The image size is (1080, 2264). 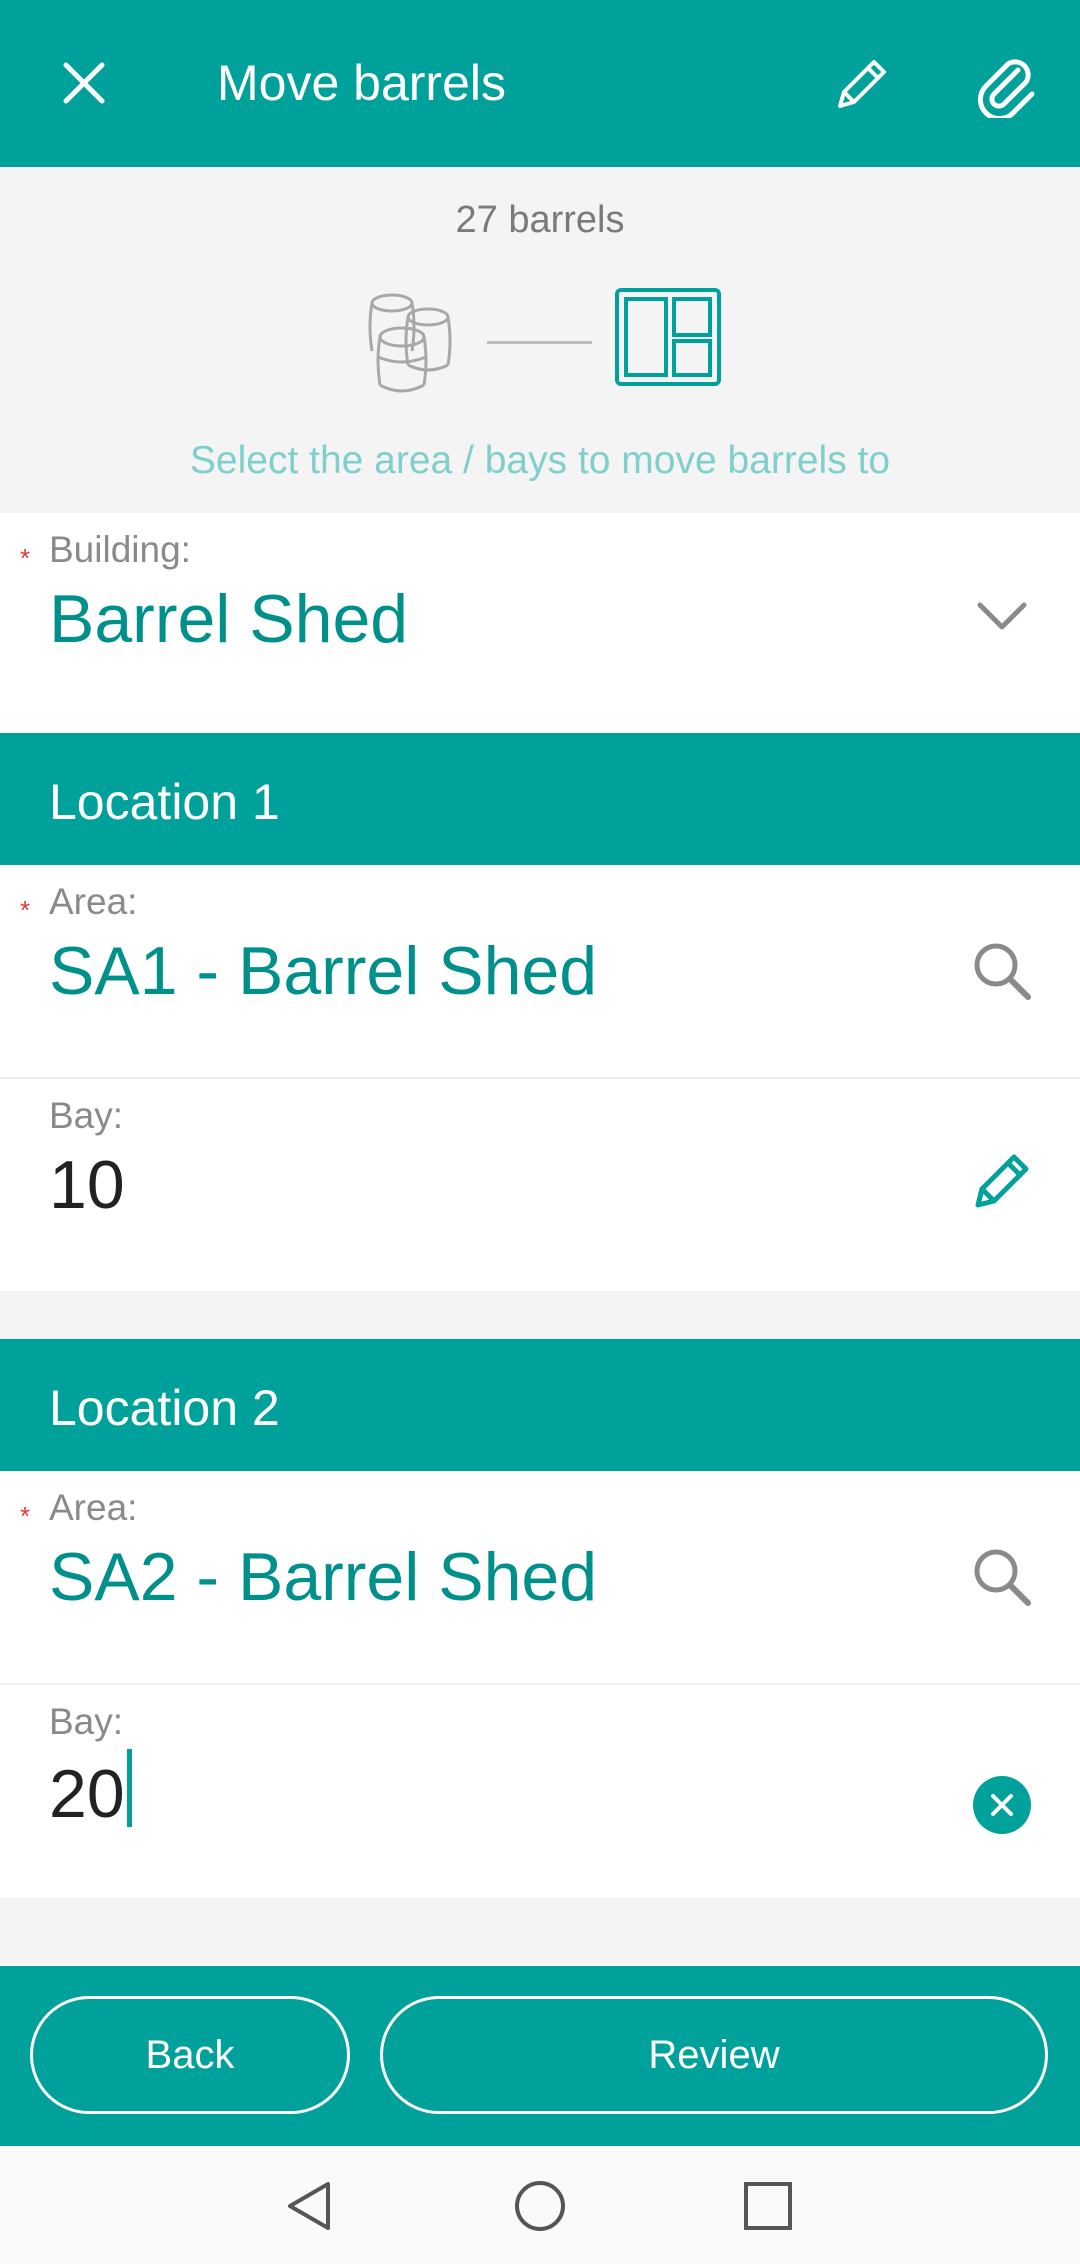 I want to click on location-1-bay-value: 10, so click(x=87, y=1185).